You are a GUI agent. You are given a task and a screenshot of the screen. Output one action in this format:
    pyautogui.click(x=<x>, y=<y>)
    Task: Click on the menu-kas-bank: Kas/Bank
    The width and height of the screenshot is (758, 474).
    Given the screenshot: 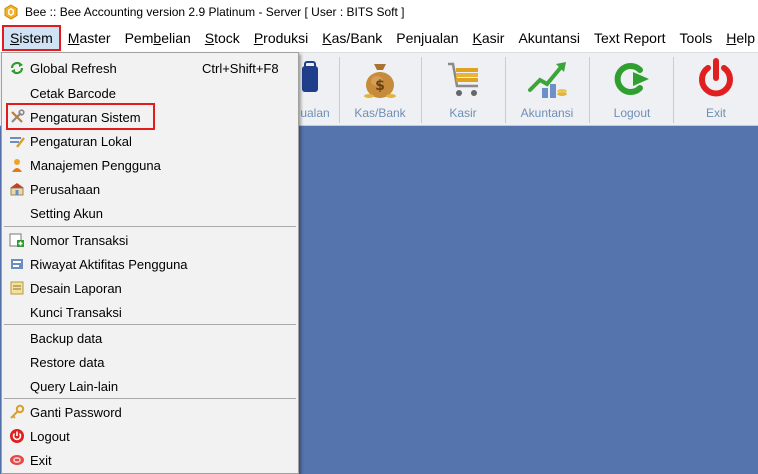 What is the action you would take?
    pyautogui.click(x=352, y=38)
    